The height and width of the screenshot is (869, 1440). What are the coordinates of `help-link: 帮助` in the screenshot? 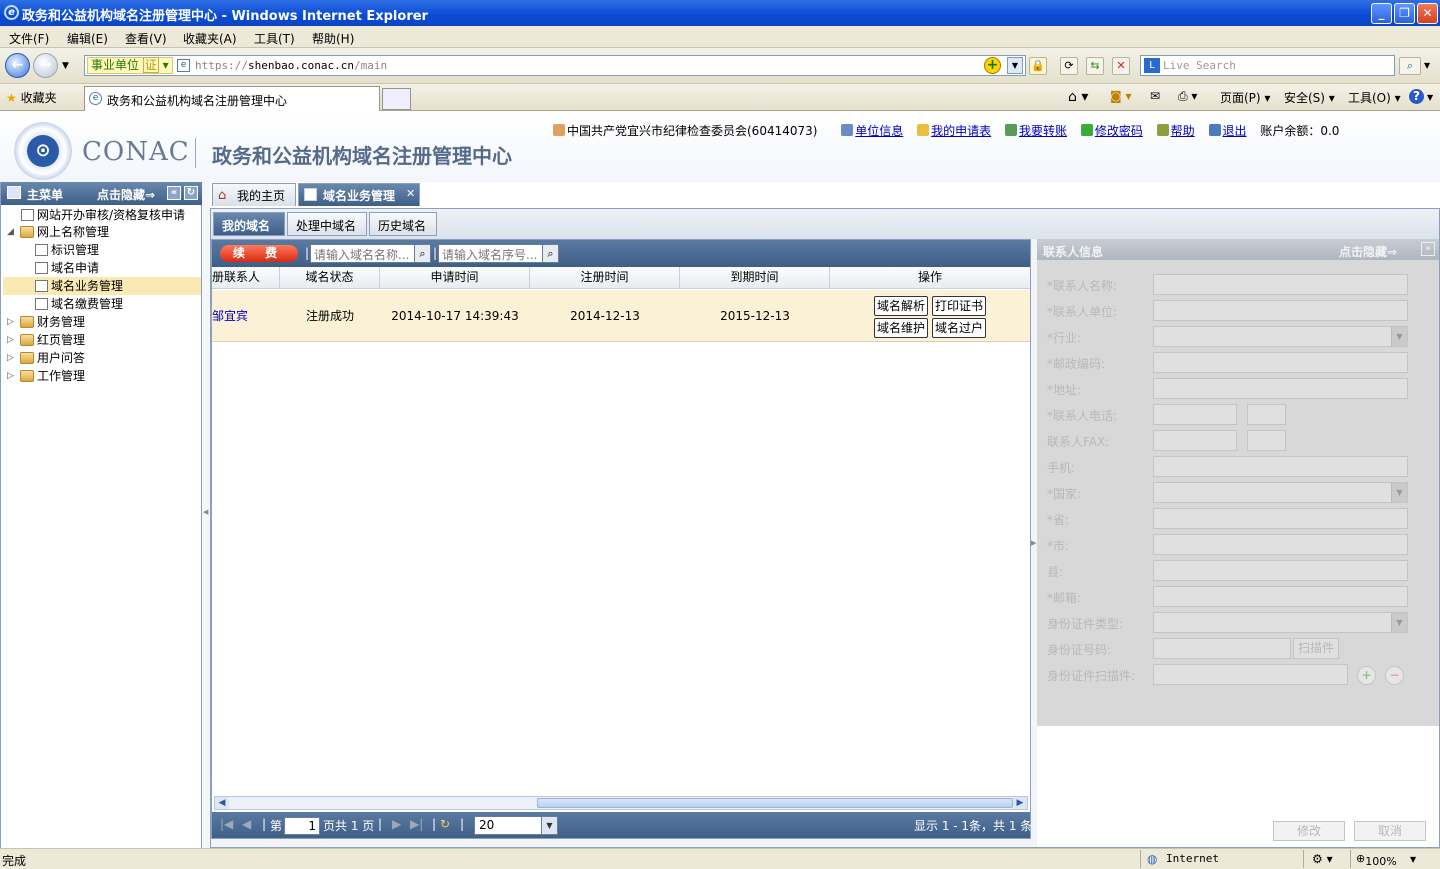 It's located at (1175, 130).